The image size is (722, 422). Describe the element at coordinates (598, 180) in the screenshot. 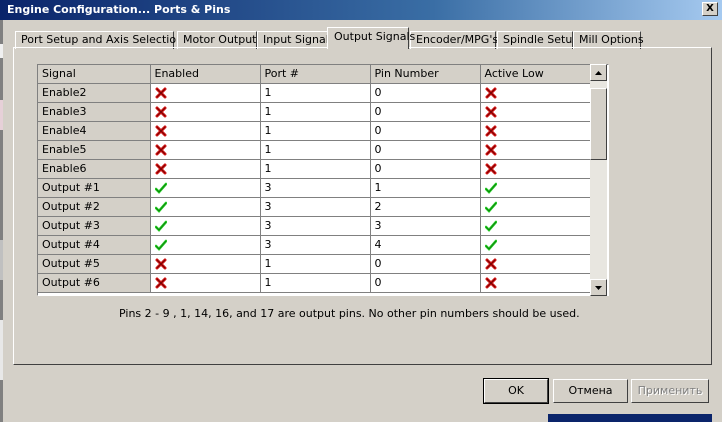

I see `grid-scrollbar` at that location.